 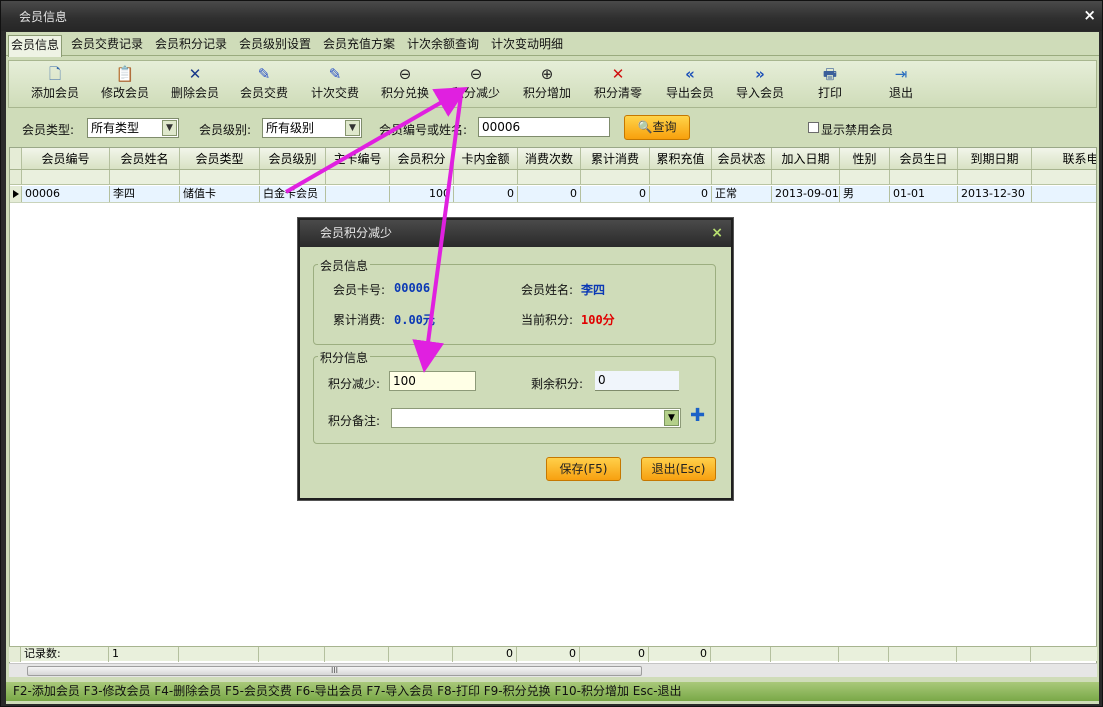 I want to click on grid-filter-row, so click(x=553, y=177).